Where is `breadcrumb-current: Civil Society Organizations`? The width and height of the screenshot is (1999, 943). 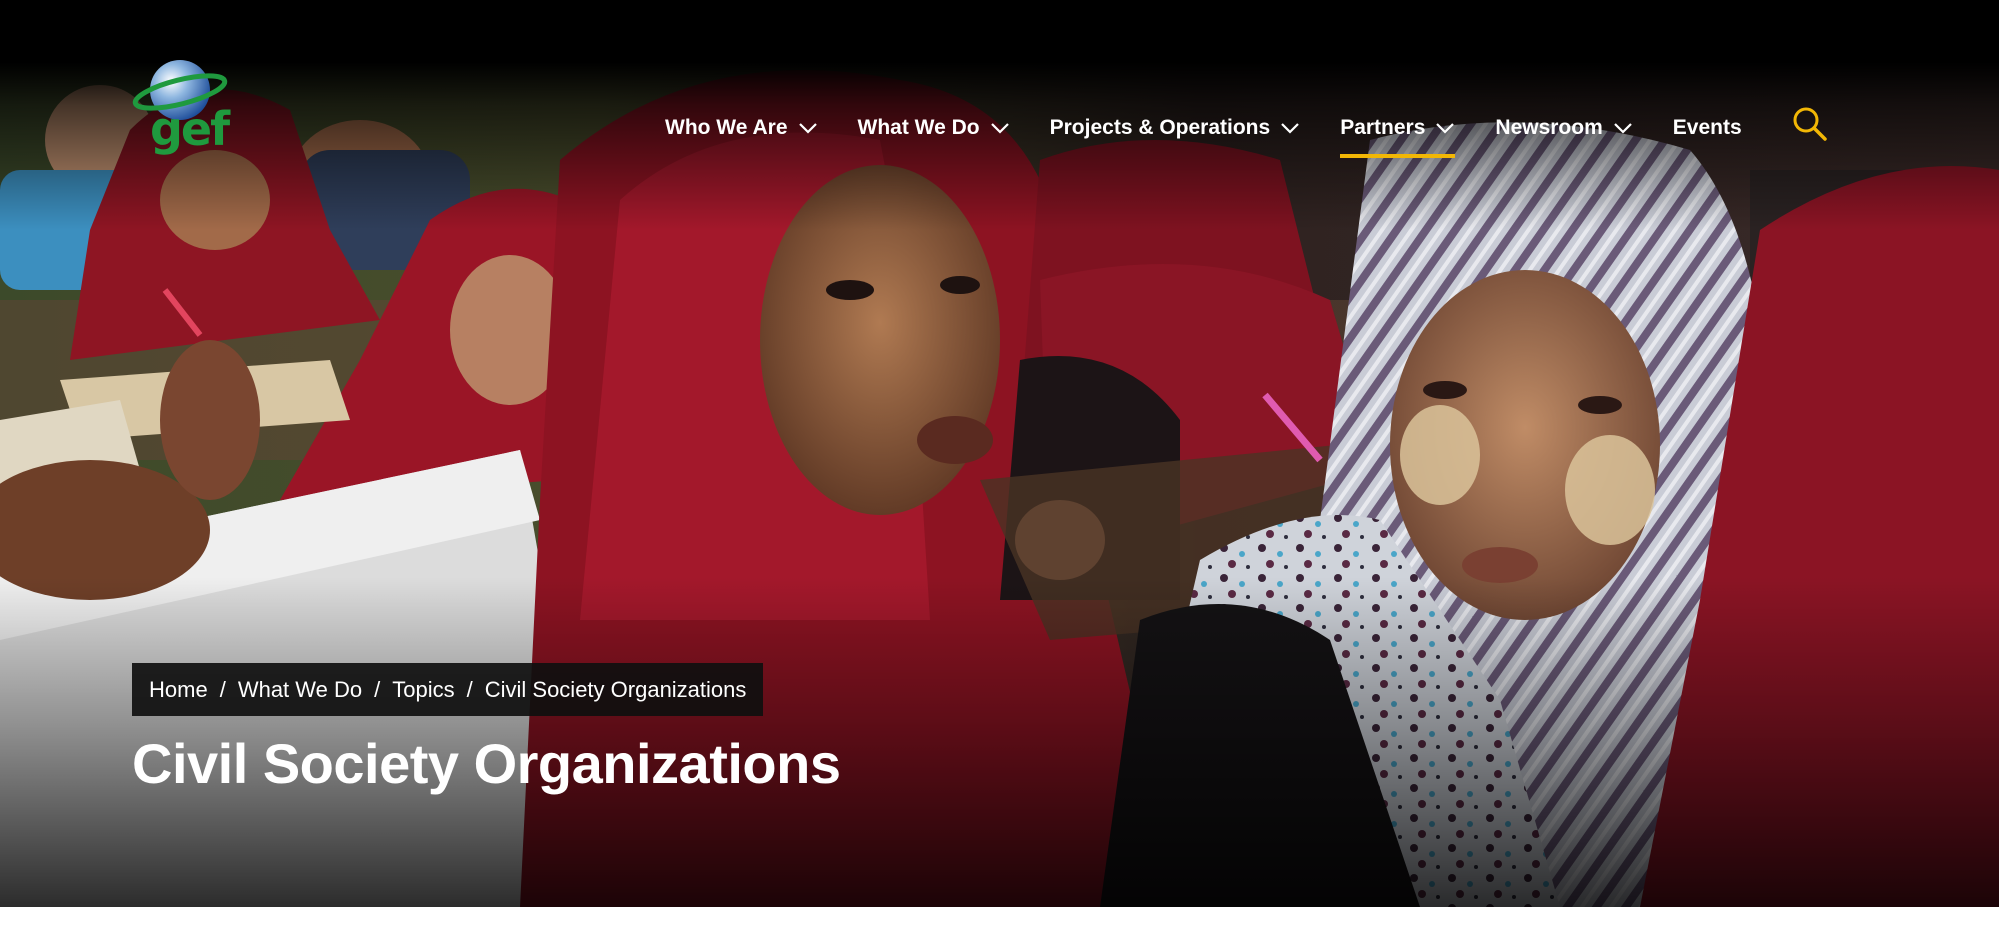
breadcrumb-current: Civil Society Organizations is located at coordinates (615, 689).